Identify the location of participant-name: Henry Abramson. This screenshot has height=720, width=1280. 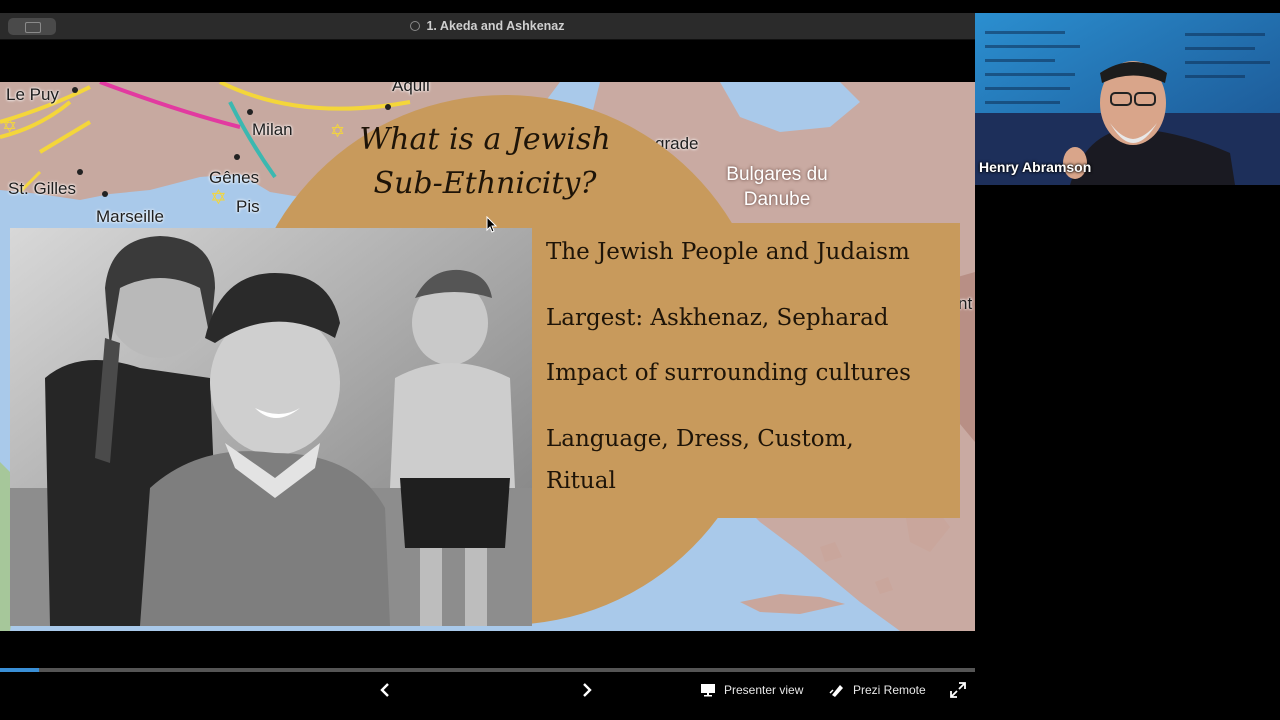
(1035, 167).